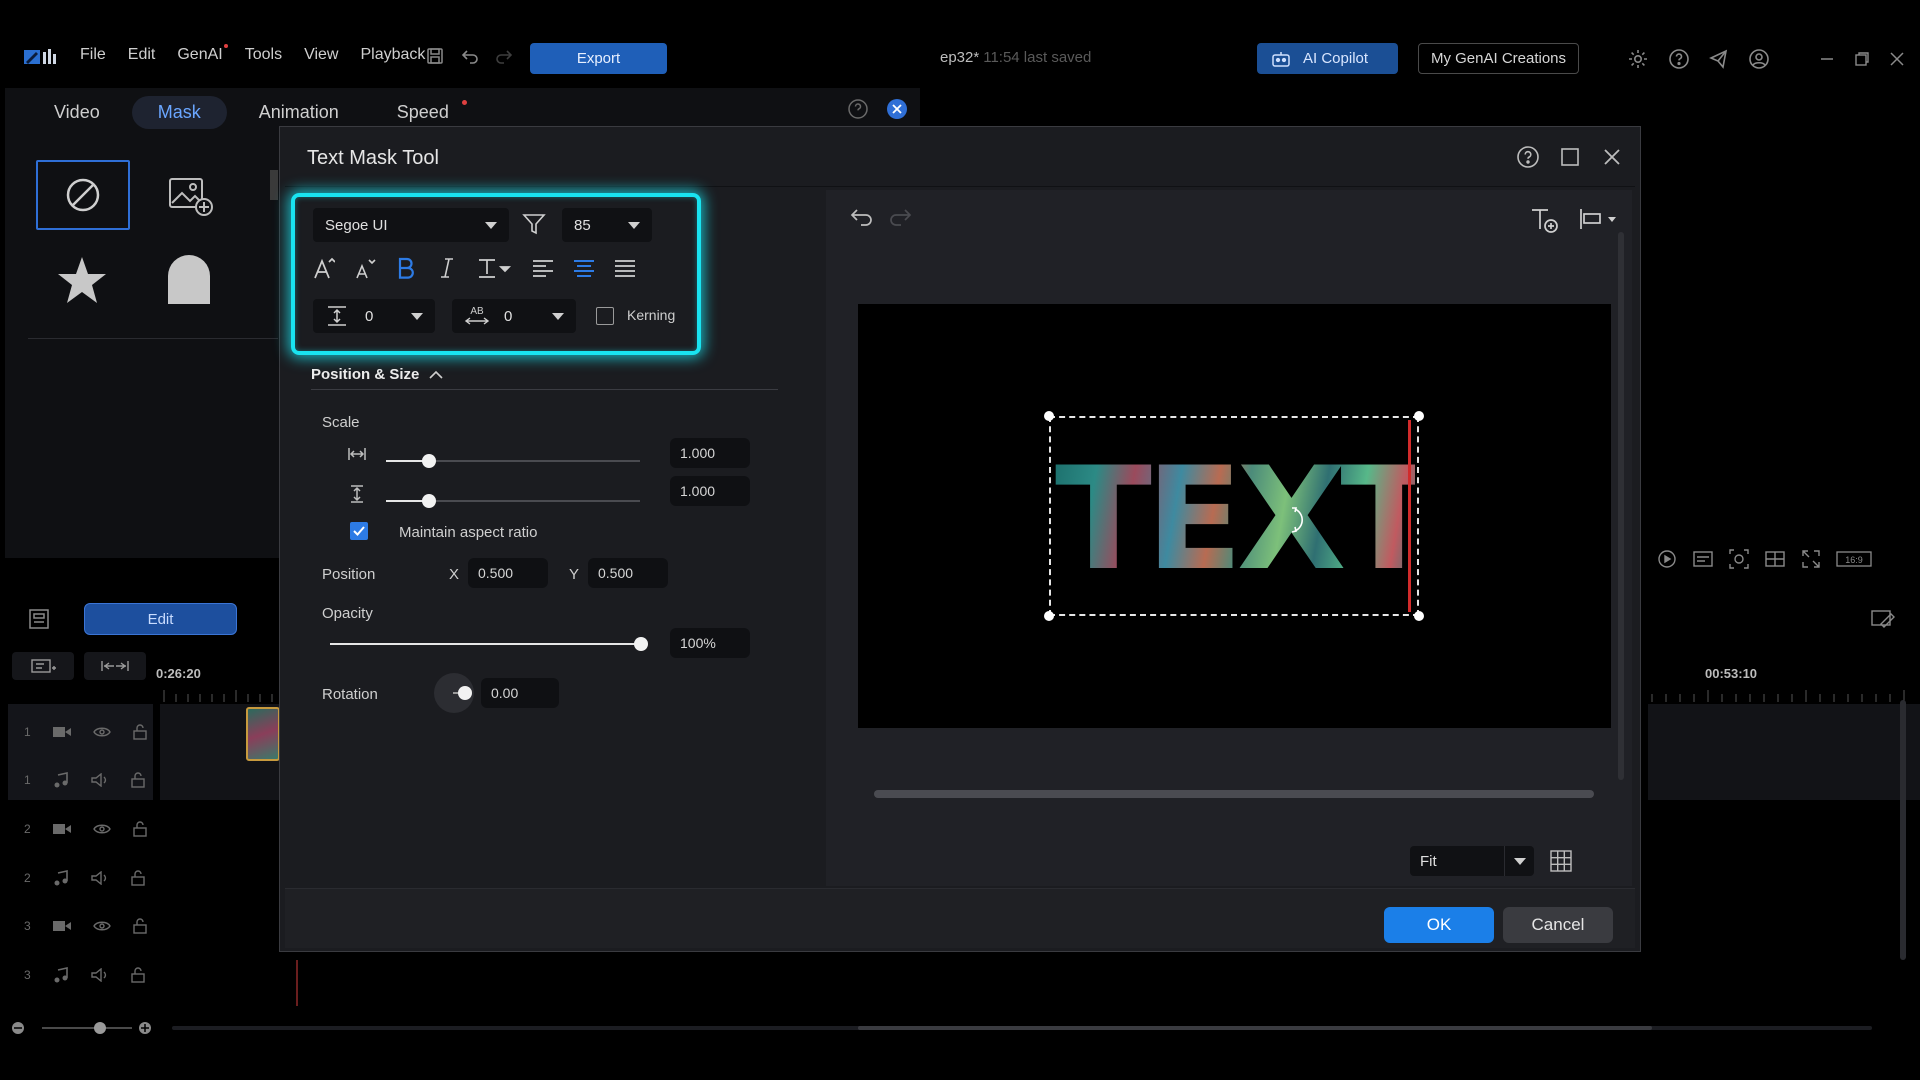 This screenshot has width=1920, height=1080. Describe the element at coordinates (1049, 616) in the screenshot. I see `resize-handle-bl` at that location.